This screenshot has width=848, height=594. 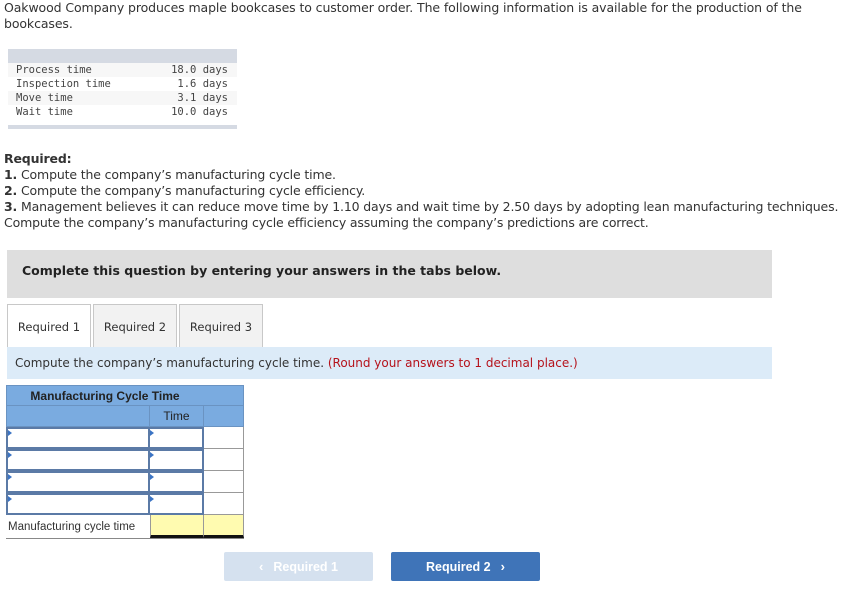 I want to click on given-label: Wait time, so click(x=44, y=112).